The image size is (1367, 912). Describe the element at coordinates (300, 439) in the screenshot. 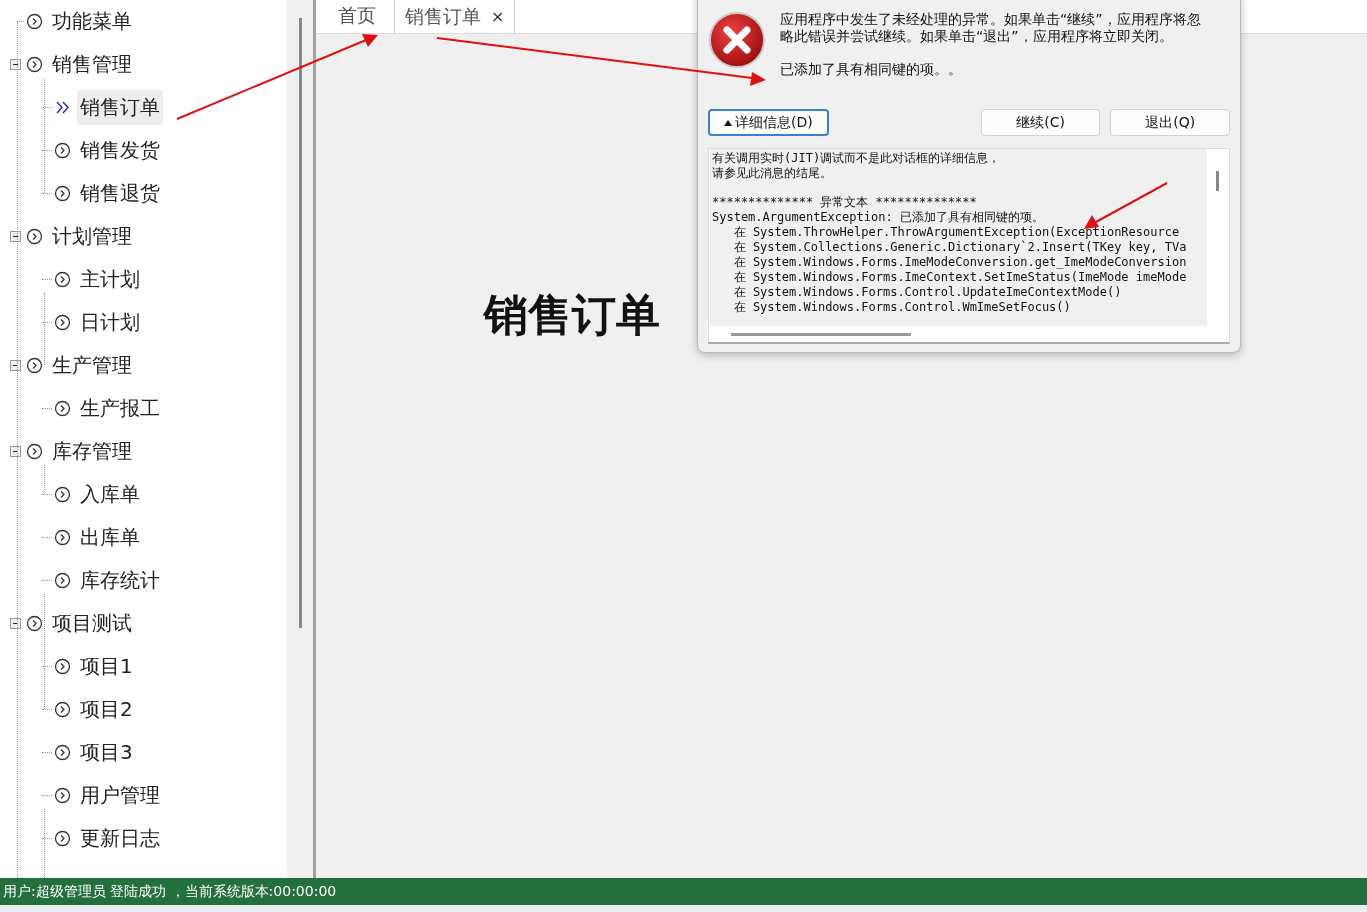

I see `scrollbar` at that location.